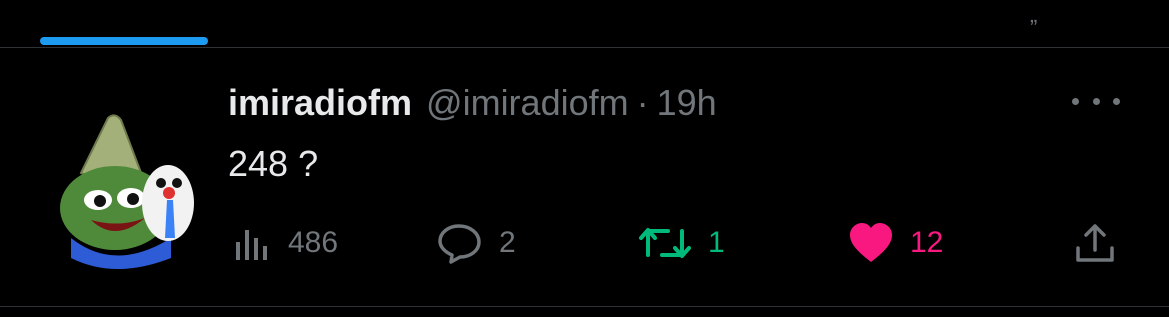 This screenshot has width=1169, height=317. I want to click on like-button: 12, so click(895, 243).